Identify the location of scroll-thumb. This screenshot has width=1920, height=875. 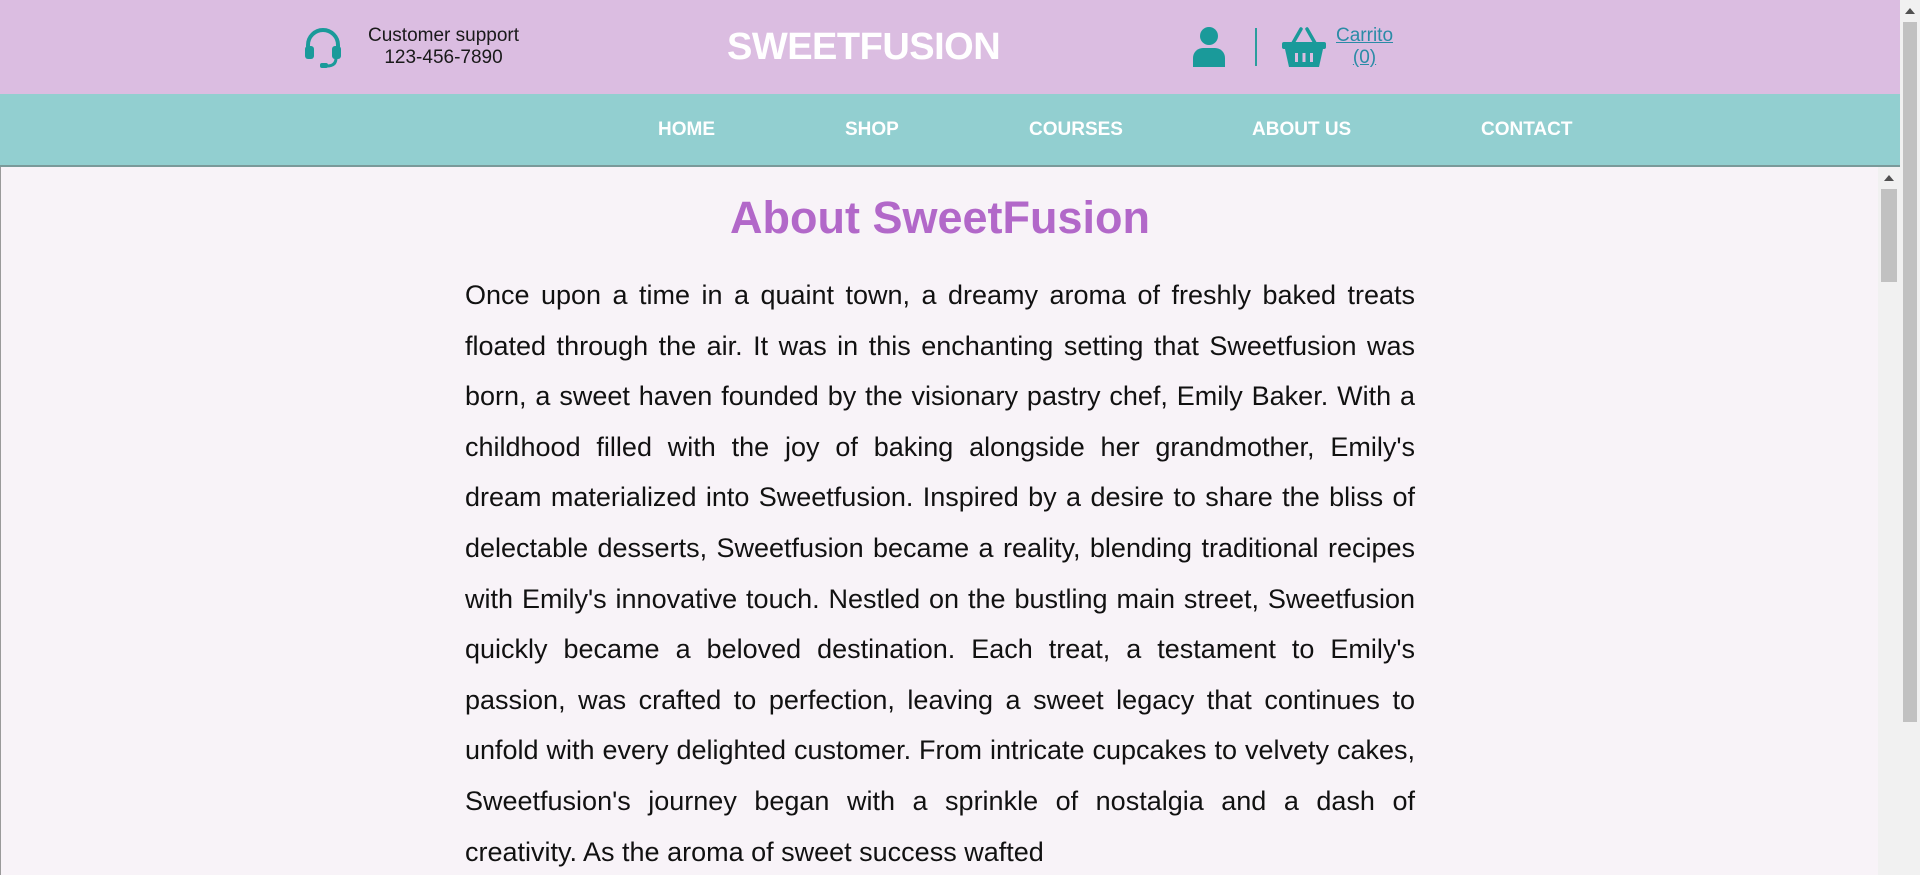
(1889, 235).